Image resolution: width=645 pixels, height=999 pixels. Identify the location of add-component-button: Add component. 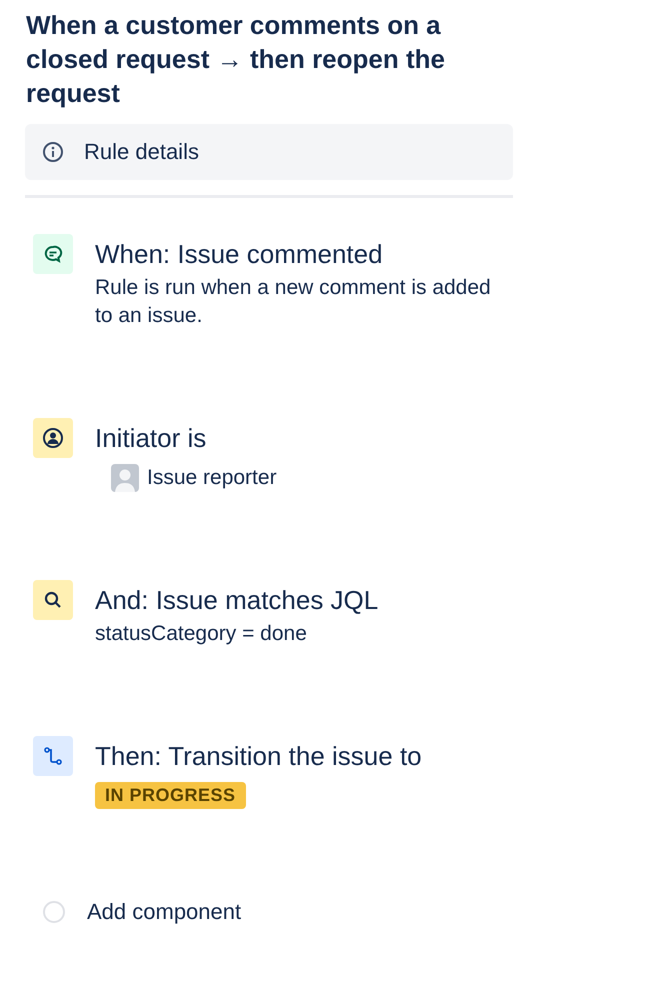
(278, 912).